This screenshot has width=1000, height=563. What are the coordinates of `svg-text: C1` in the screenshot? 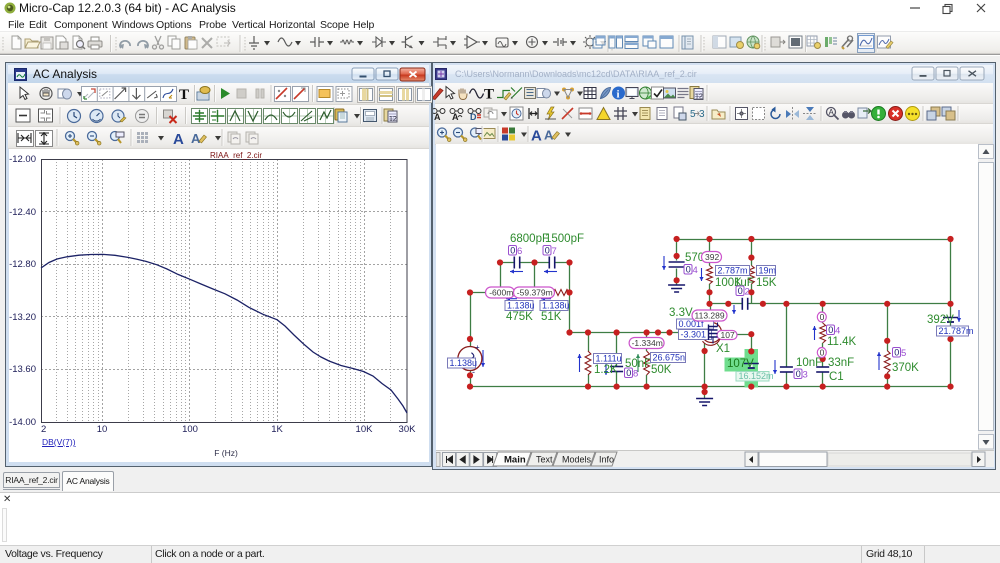 It's located at (836, 377).